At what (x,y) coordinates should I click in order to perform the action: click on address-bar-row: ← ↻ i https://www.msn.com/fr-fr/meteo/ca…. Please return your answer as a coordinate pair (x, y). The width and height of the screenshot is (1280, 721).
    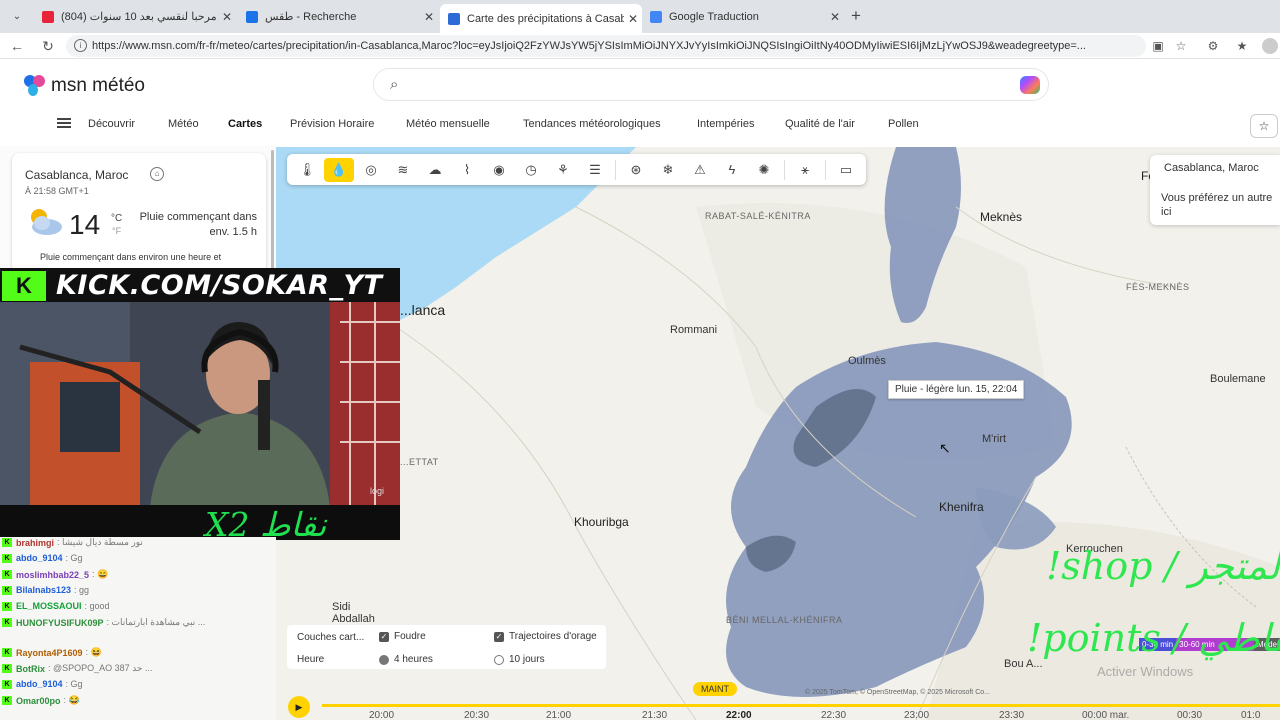
    Looking at the image, I should click on (640, 46).